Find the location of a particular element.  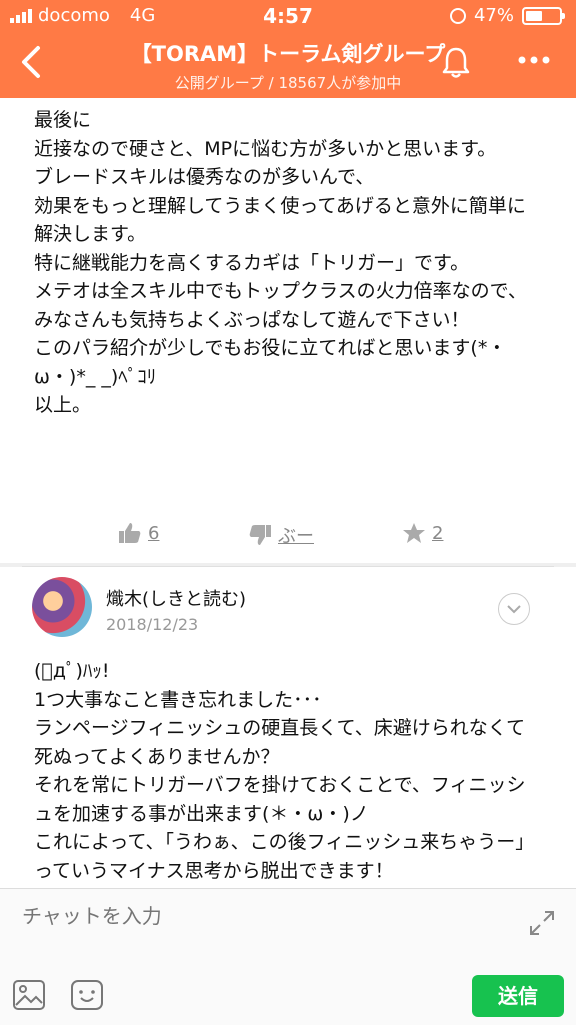

comment-line: 1つ大事なこと書き忘れました･･･ is located at coordinates (178, 699).